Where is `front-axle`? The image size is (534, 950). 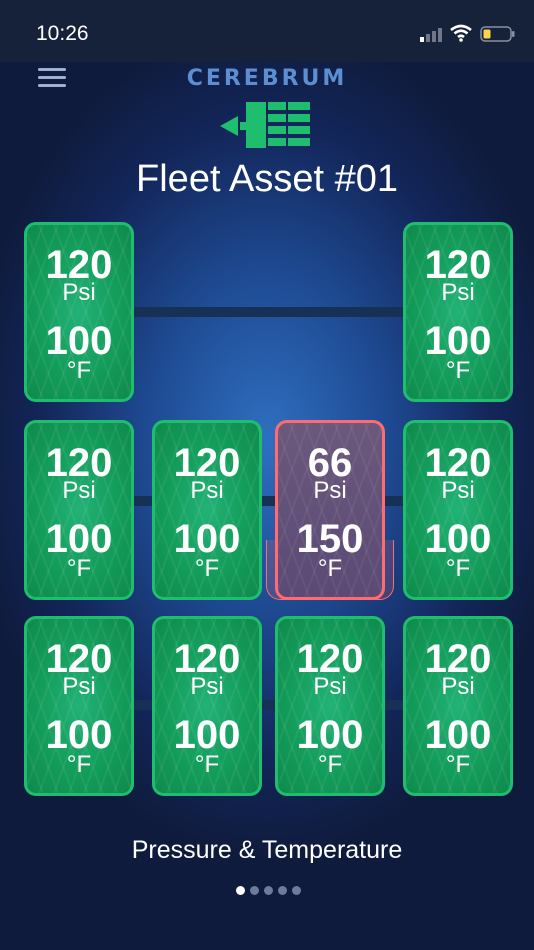 front-axle is located at coordinates (268, 312).